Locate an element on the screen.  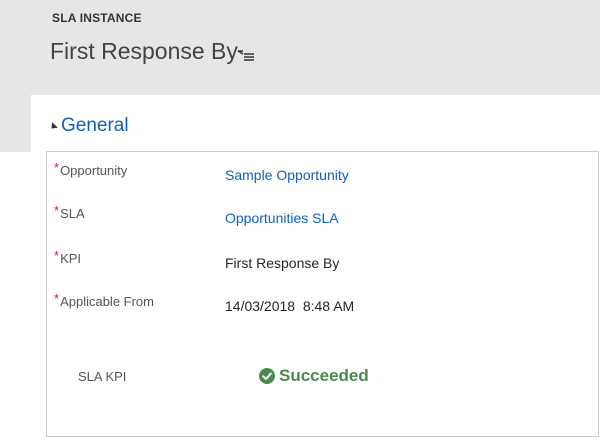
section-title: General is located at coordinates (95, 125).